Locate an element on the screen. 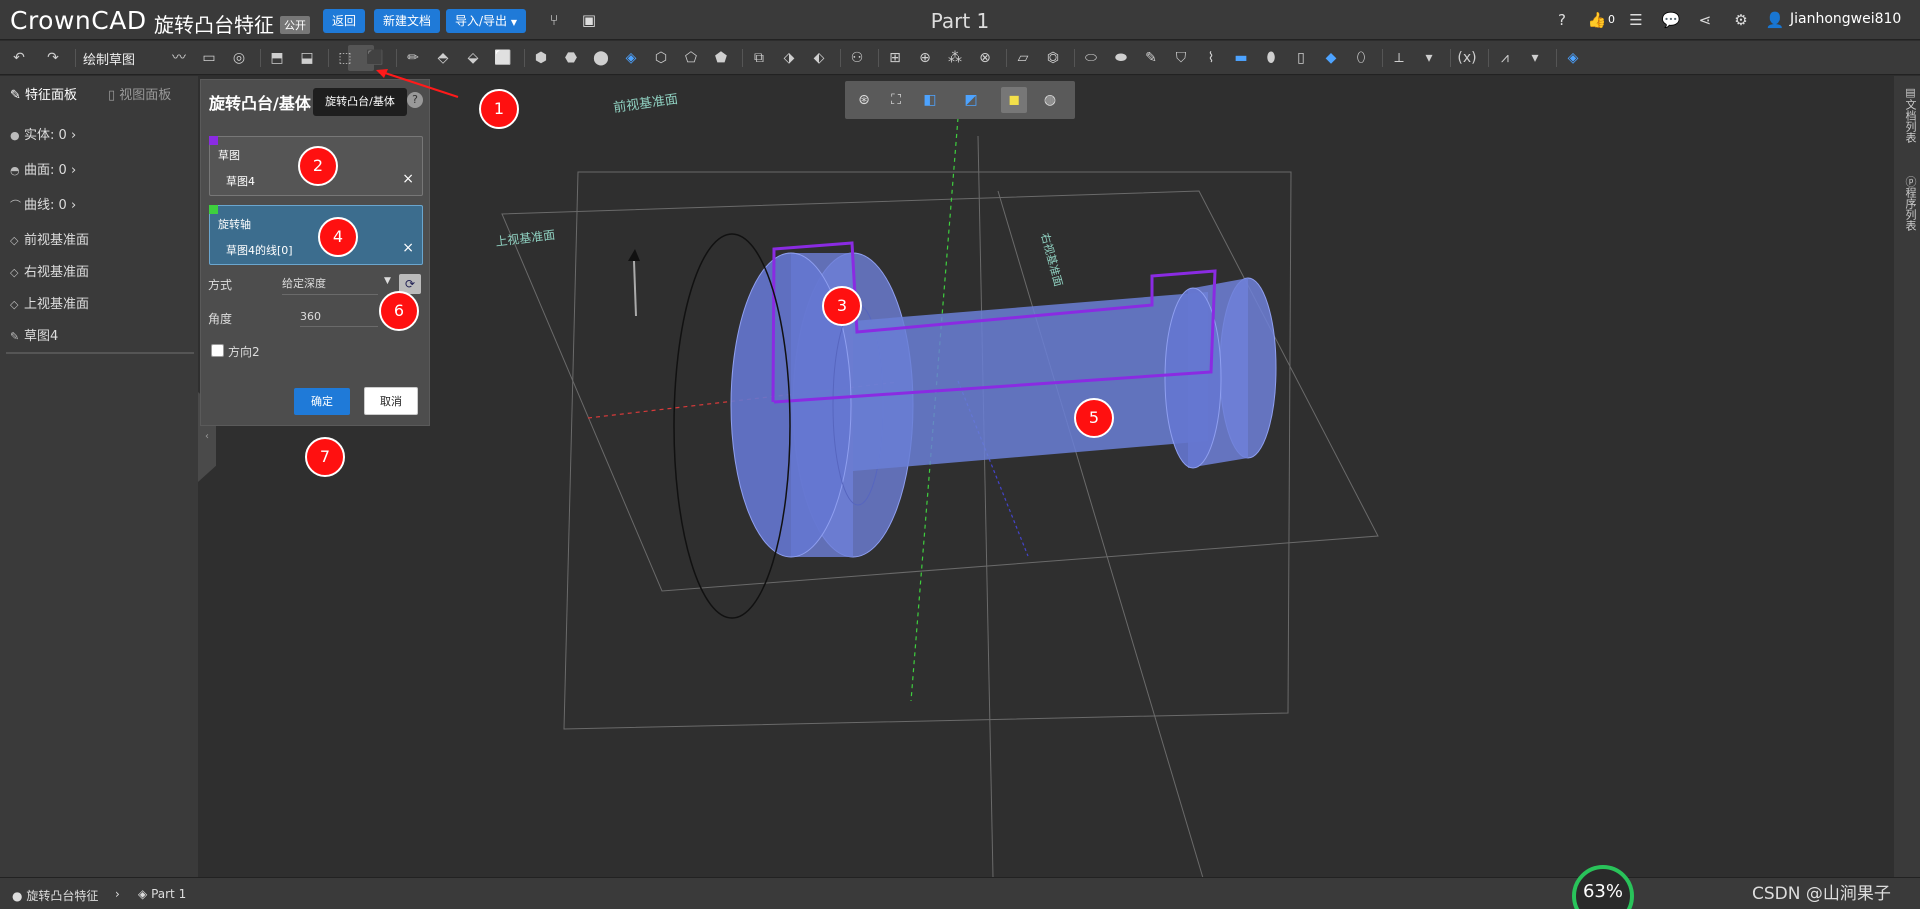 This screenshot has width=1920, height=909. toolbar-tool-icon: ▭ is located at coordinates (209, 58).